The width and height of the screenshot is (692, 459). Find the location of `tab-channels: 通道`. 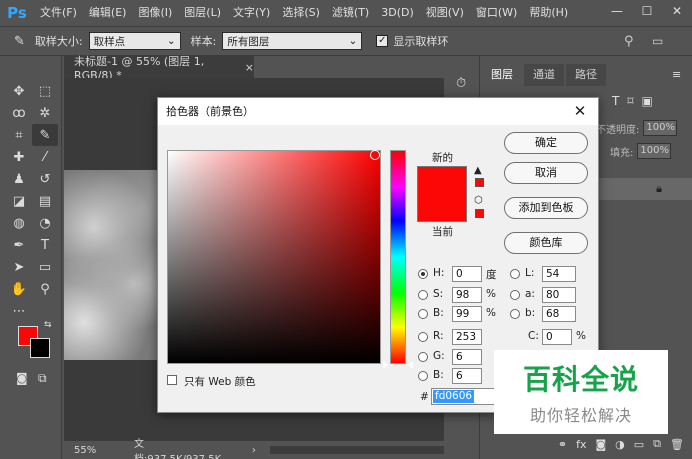

tab-channels: 通道 is located at coordinates (544, 75).